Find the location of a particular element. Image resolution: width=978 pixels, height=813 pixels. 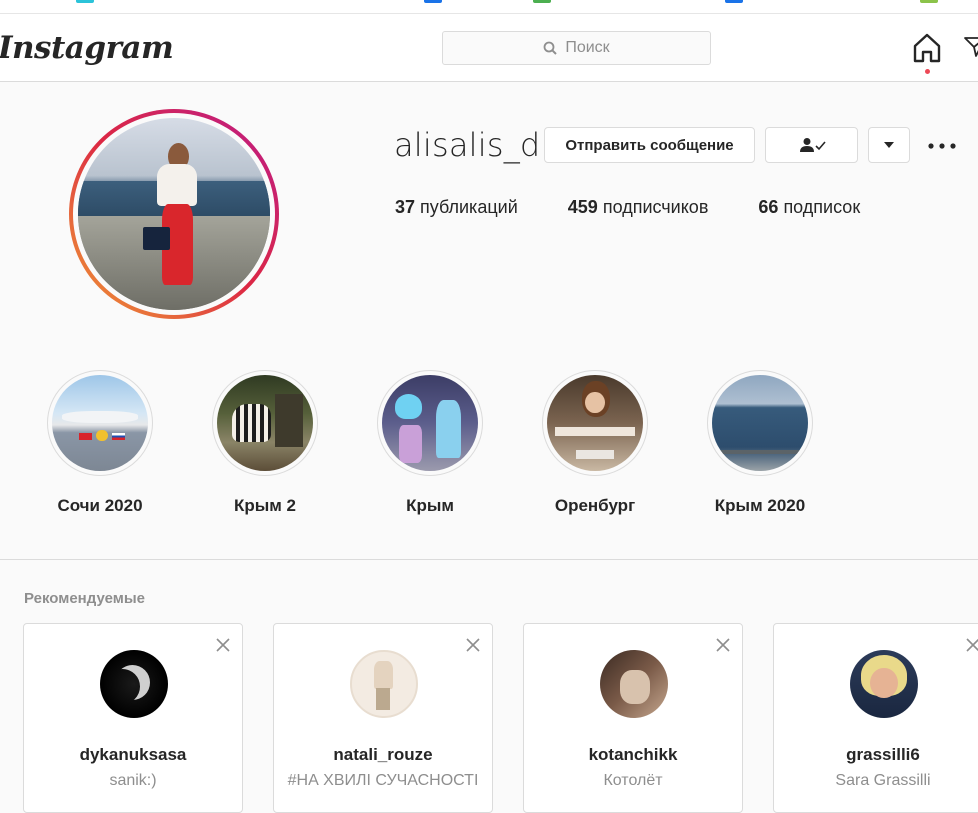

suggestion-subtitle: Sara Grassilli is located at coordinates (883, 780).